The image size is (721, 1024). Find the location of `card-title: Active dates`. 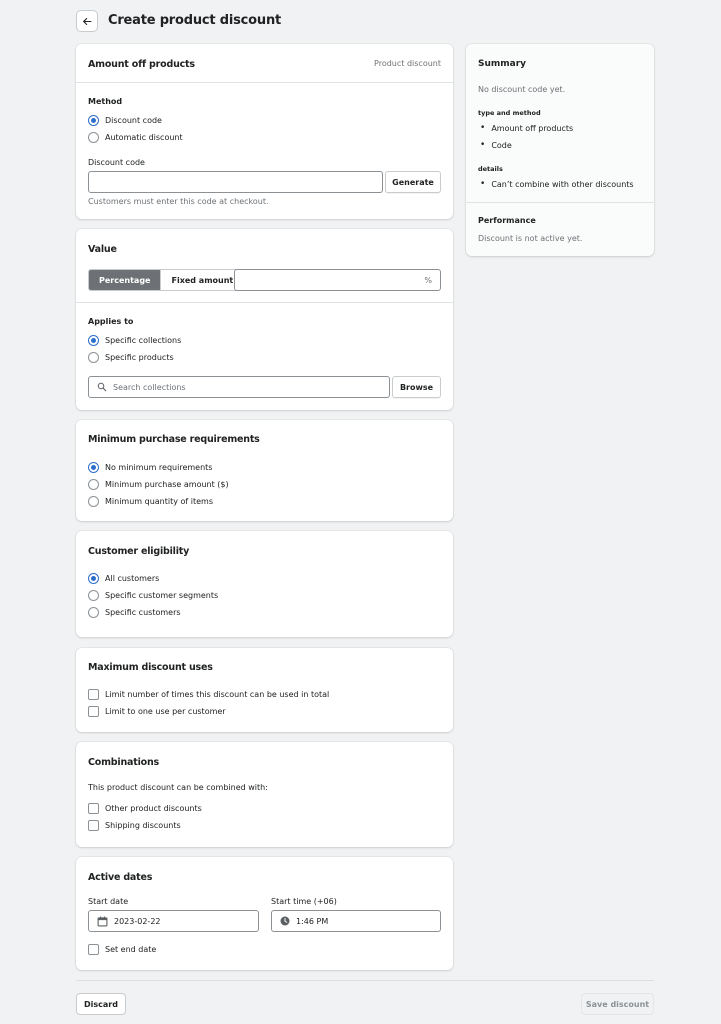

card-title: Active dates is located at coordinates (120, 877).